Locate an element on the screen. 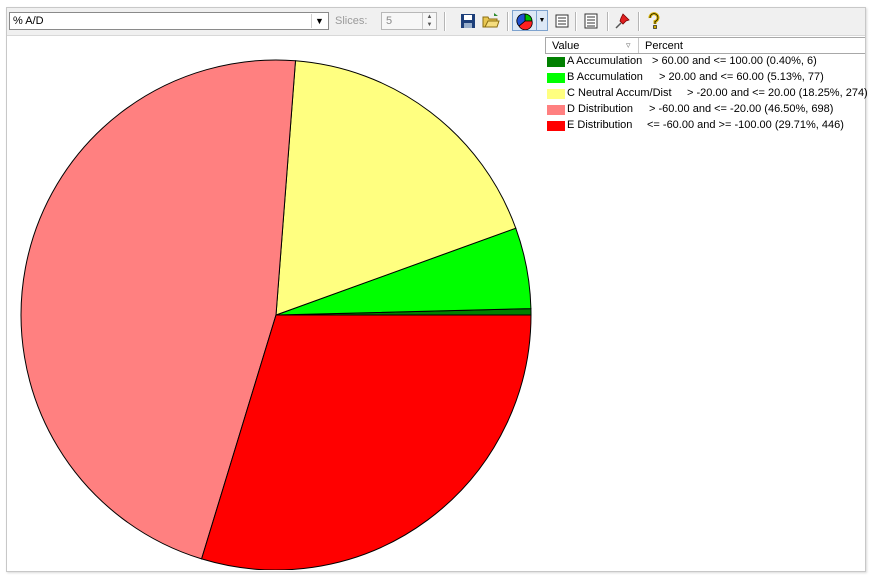  column-divider is located at coordinates (638, 45).